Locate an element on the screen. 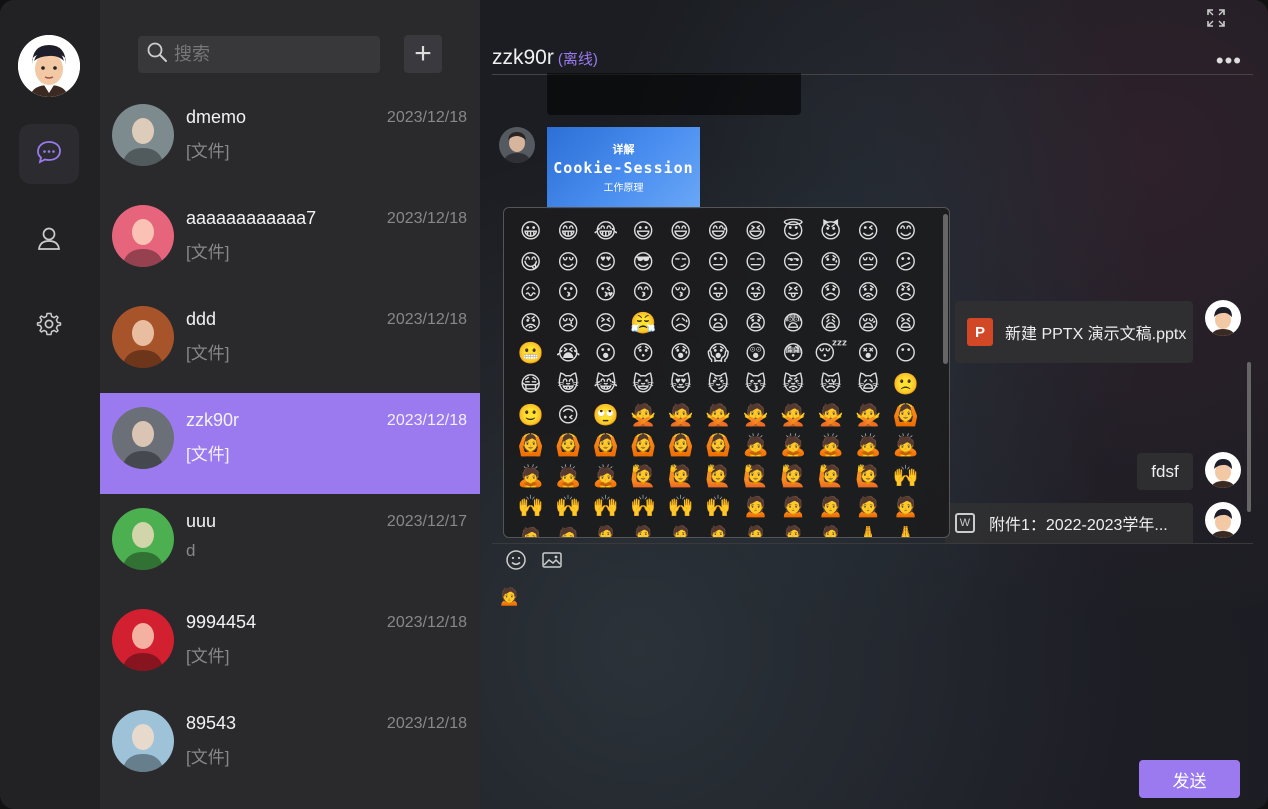 Image resolution: width=1268 pixels, height=809 pixels. contacts-nav-button is located at coordinates (49, 240).